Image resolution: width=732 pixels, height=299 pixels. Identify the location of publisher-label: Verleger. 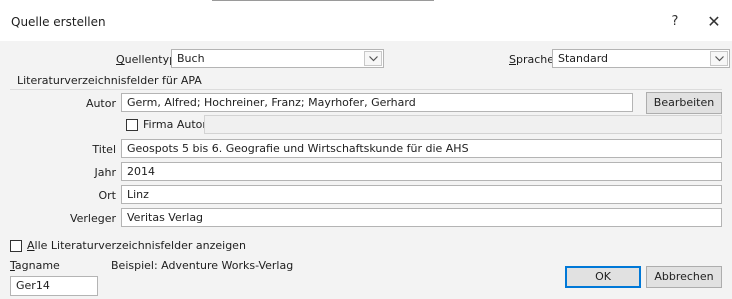
(92, 218).